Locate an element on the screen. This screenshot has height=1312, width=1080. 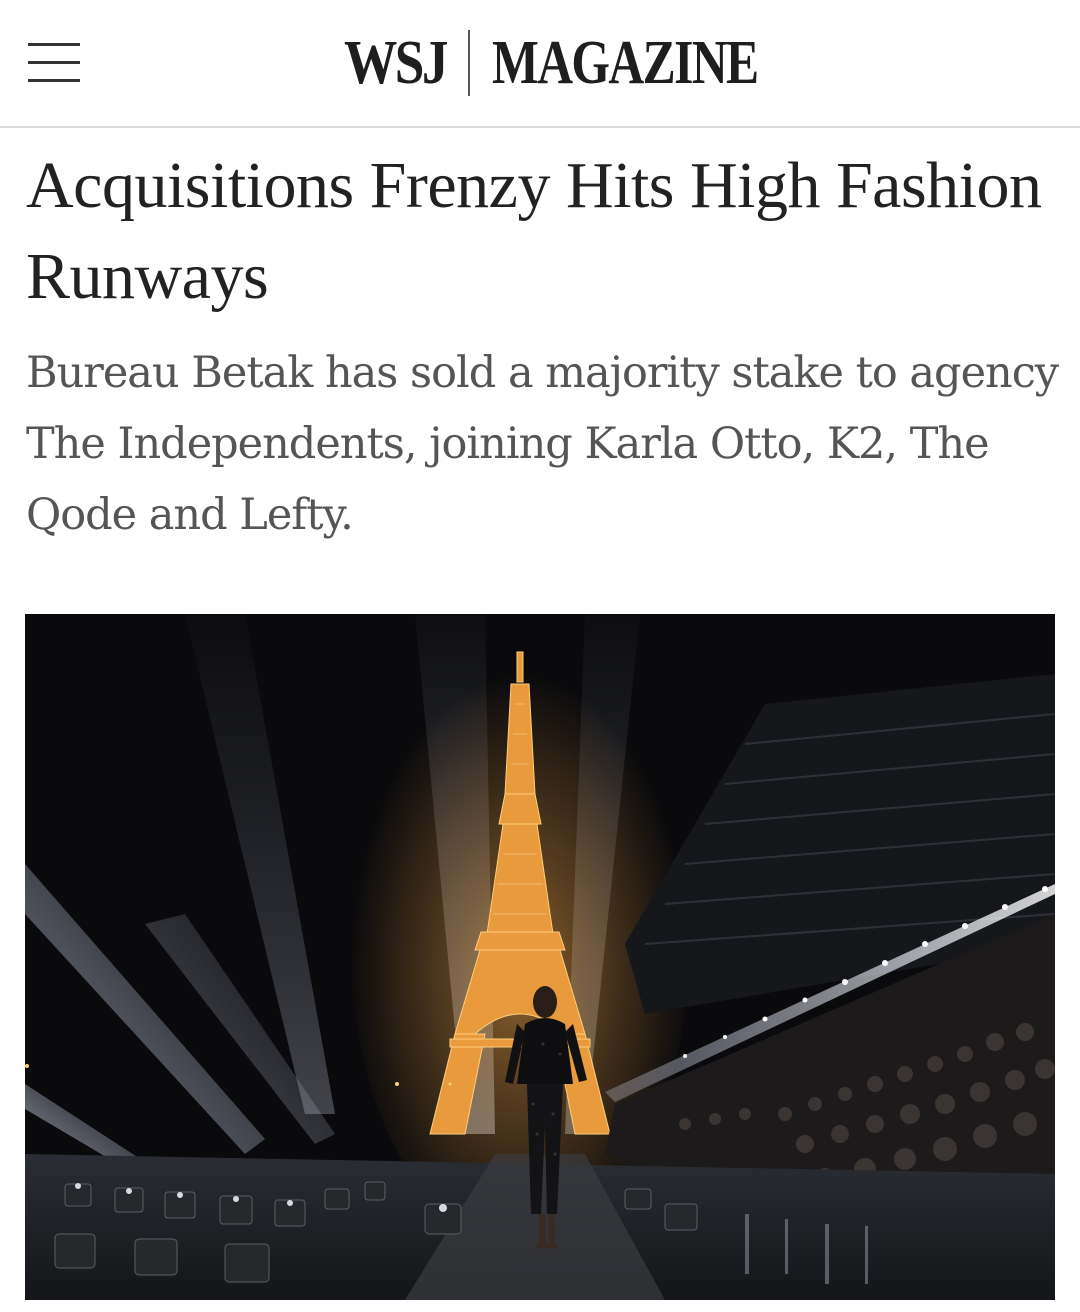
logo-wsj-text: WSJ is located at coordinates (396, 62).